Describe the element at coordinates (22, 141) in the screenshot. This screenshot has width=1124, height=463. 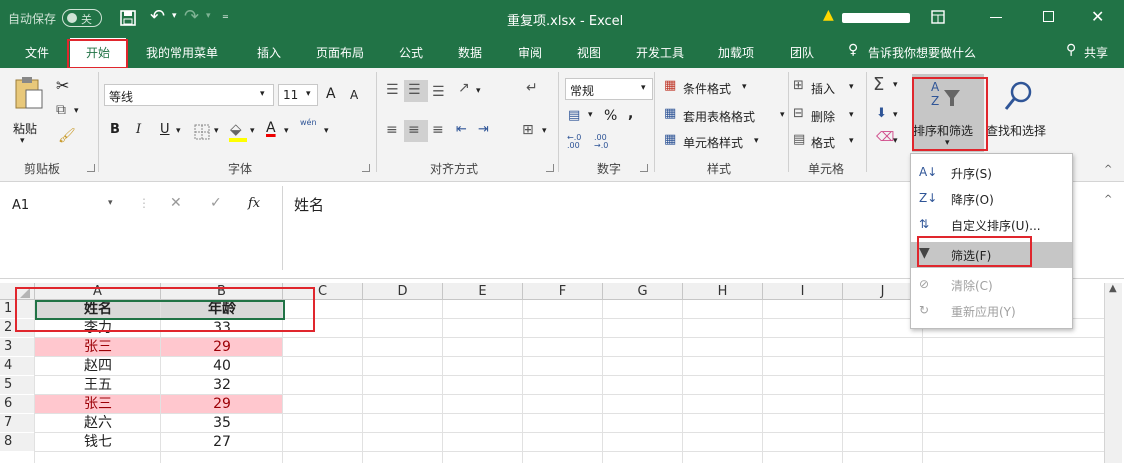
I see `paste-dropdown-icon: ▾` at that location.